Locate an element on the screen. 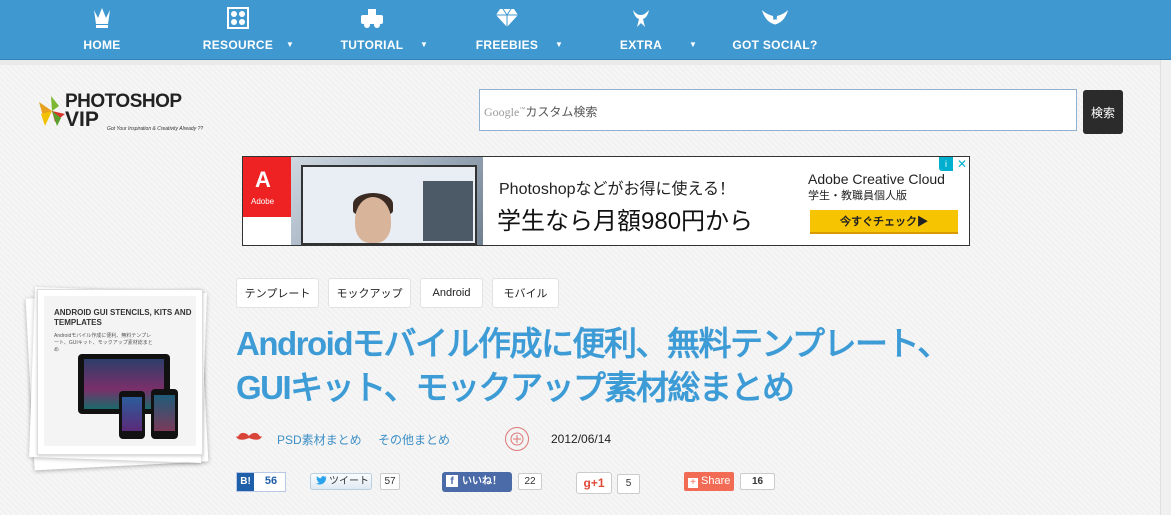  tag-mobile: モバイル is located at coordinates (525, 293).